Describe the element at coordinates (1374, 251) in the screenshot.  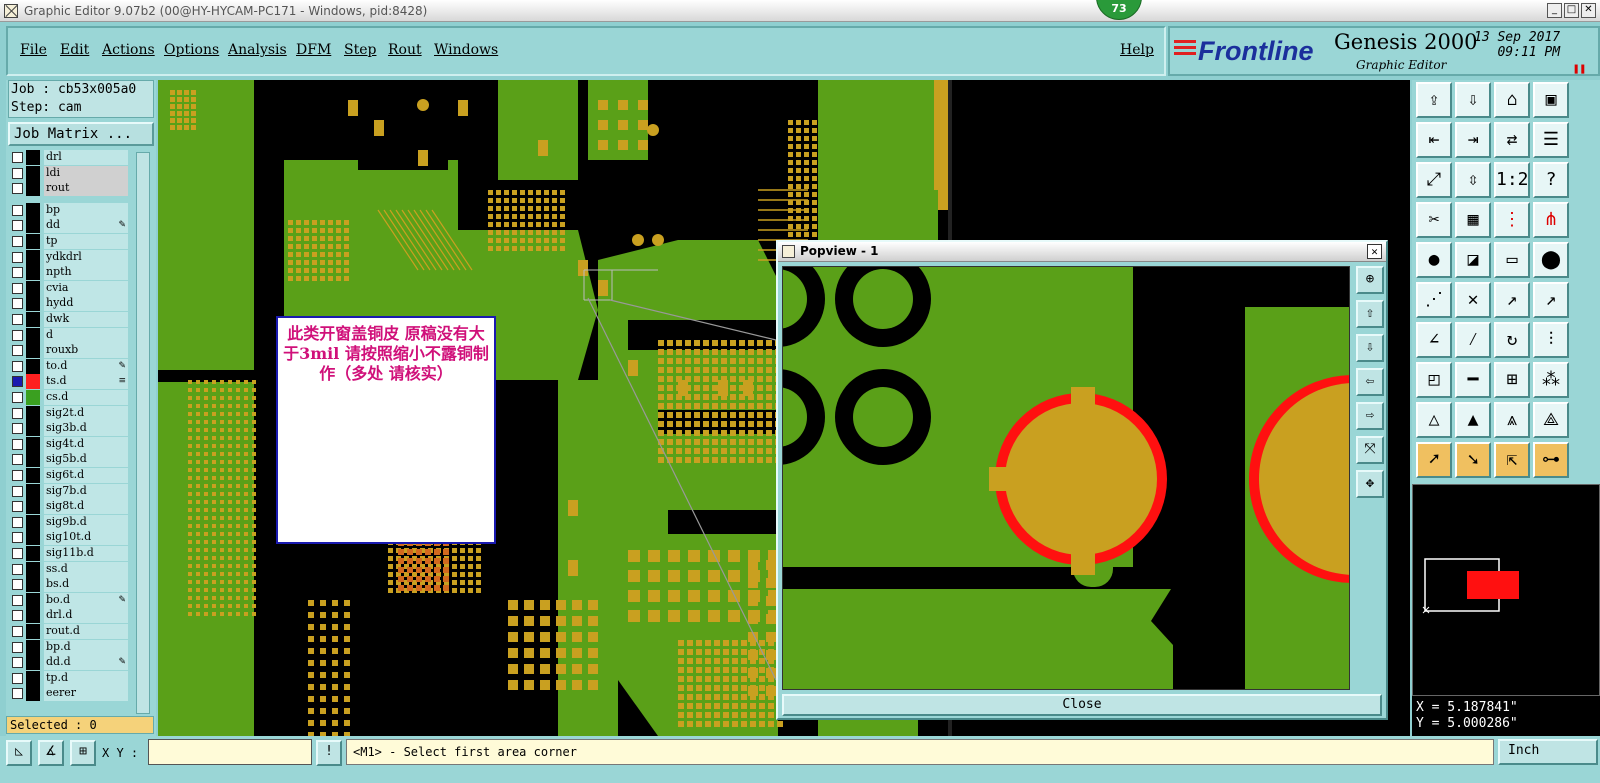
I see `popview-close-icon: ✕` at that location.